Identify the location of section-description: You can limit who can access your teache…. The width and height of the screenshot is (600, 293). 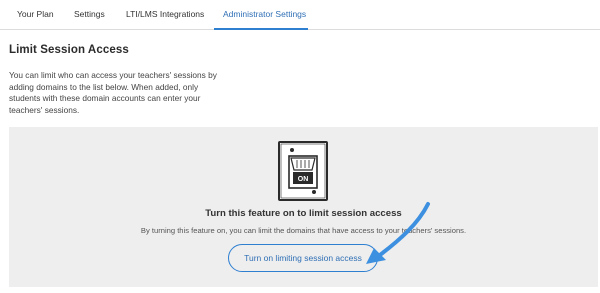
(113, 92).